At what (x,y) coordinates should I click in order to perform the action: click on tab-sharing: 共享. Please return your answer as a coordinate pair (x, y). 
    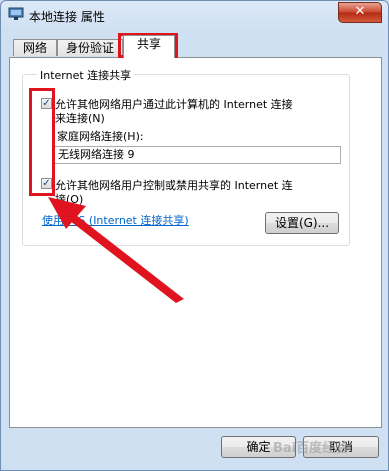
    Looking at the image, I should click on (149, 46).